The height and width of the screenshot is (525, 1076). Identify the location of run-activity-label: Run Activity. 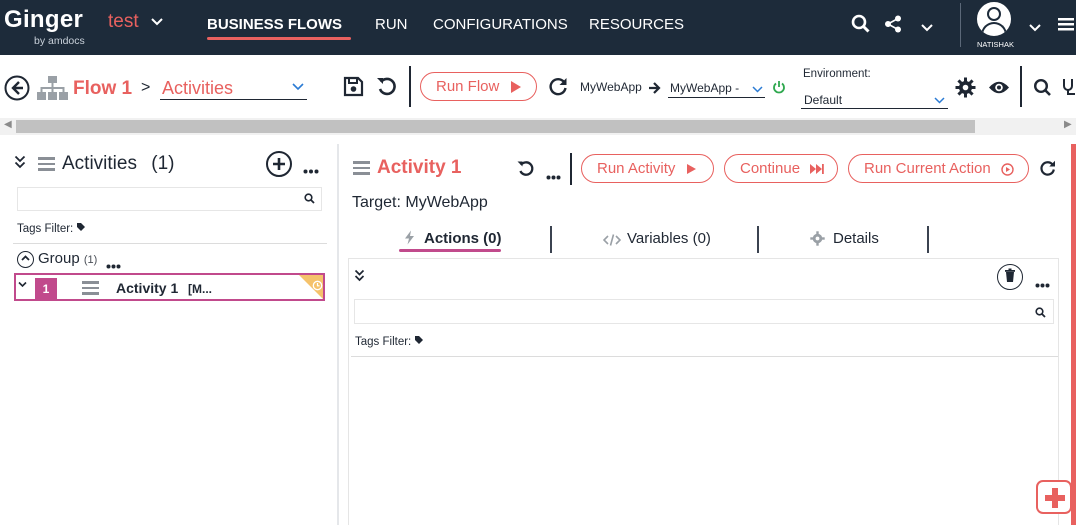
(636, 168).